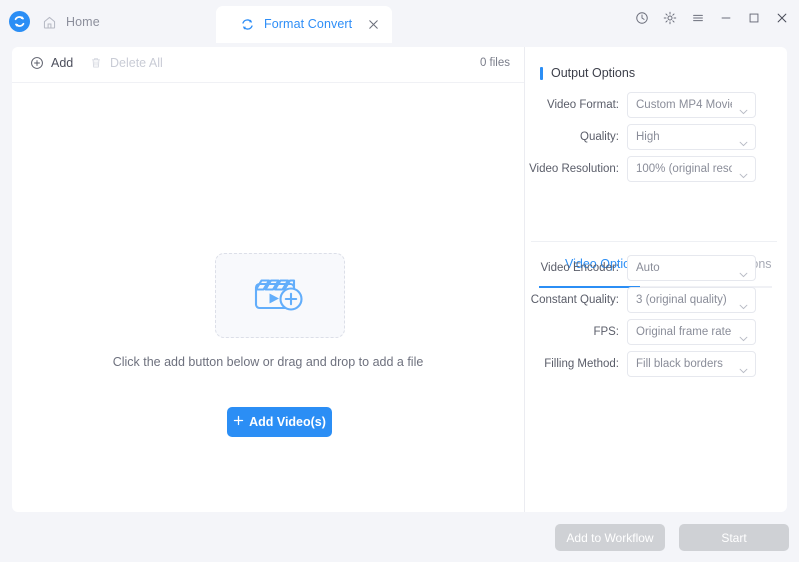  What do you see at coordinates (238, 422) in the screenshot?
I see `plus-icon` at bounding box center [238, 422].